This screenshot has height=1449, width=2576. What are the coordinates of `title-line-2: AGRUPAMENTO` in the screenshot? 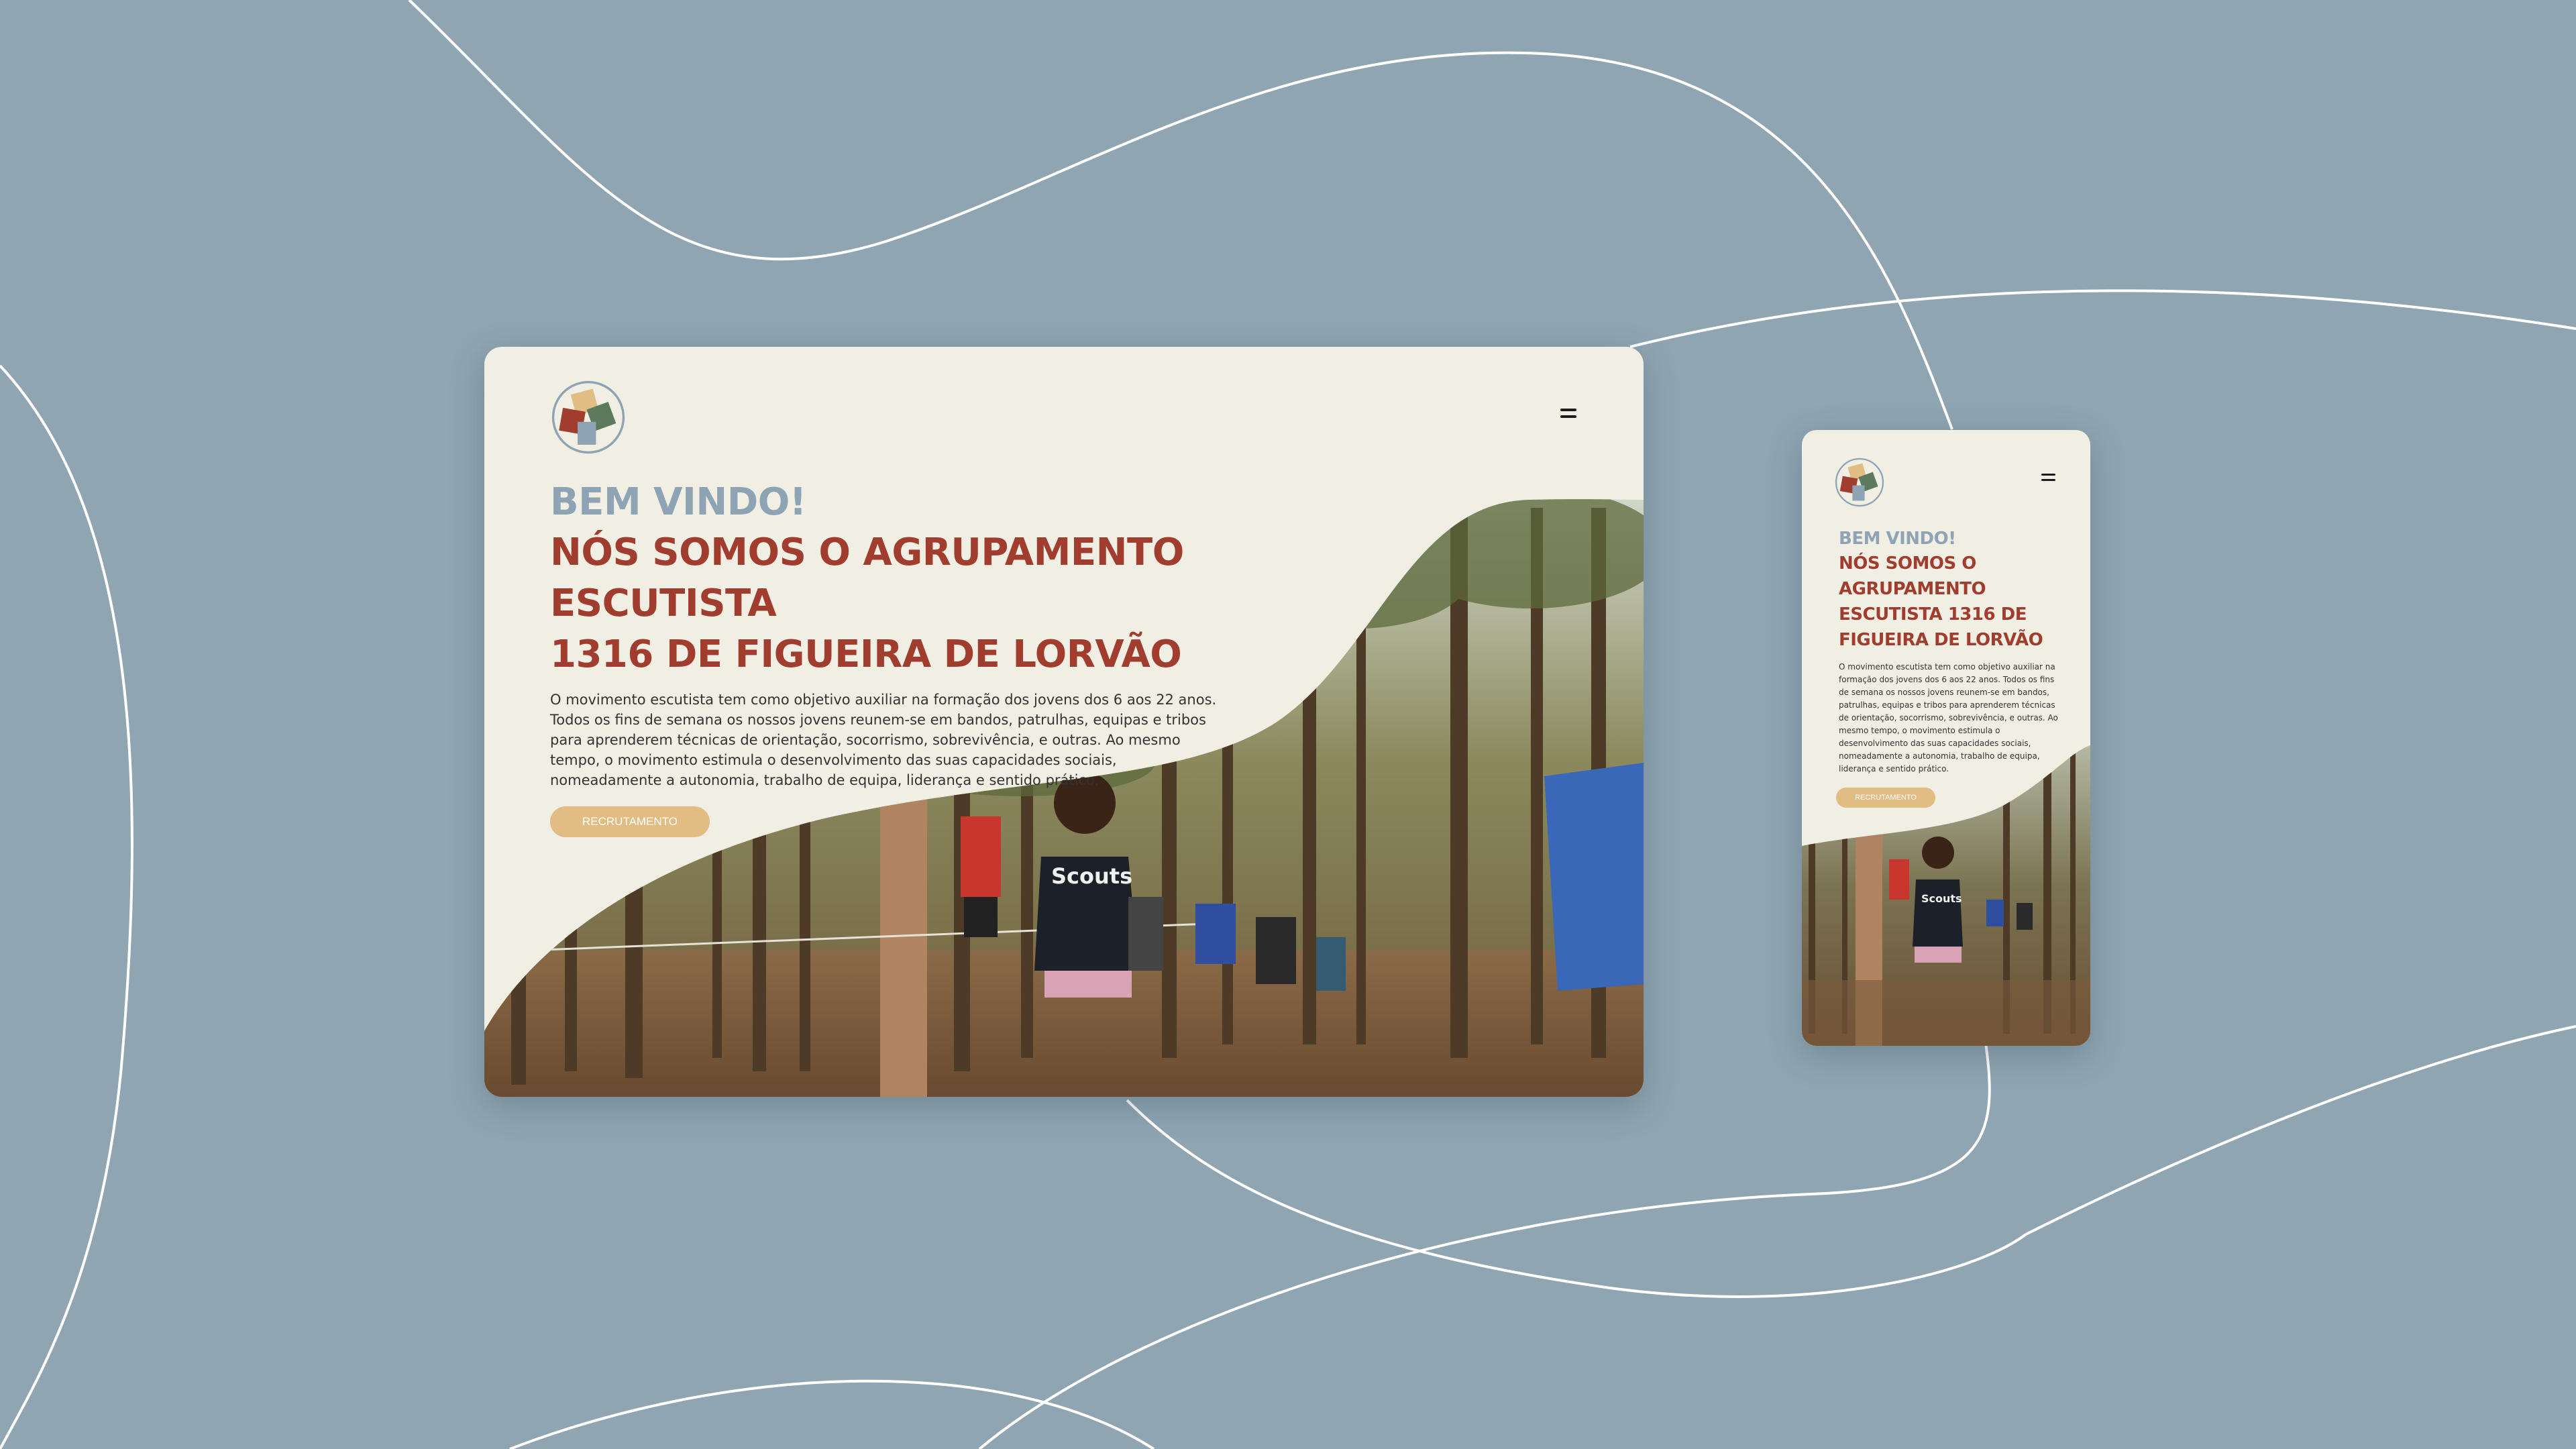 It's located at (1912, 589).